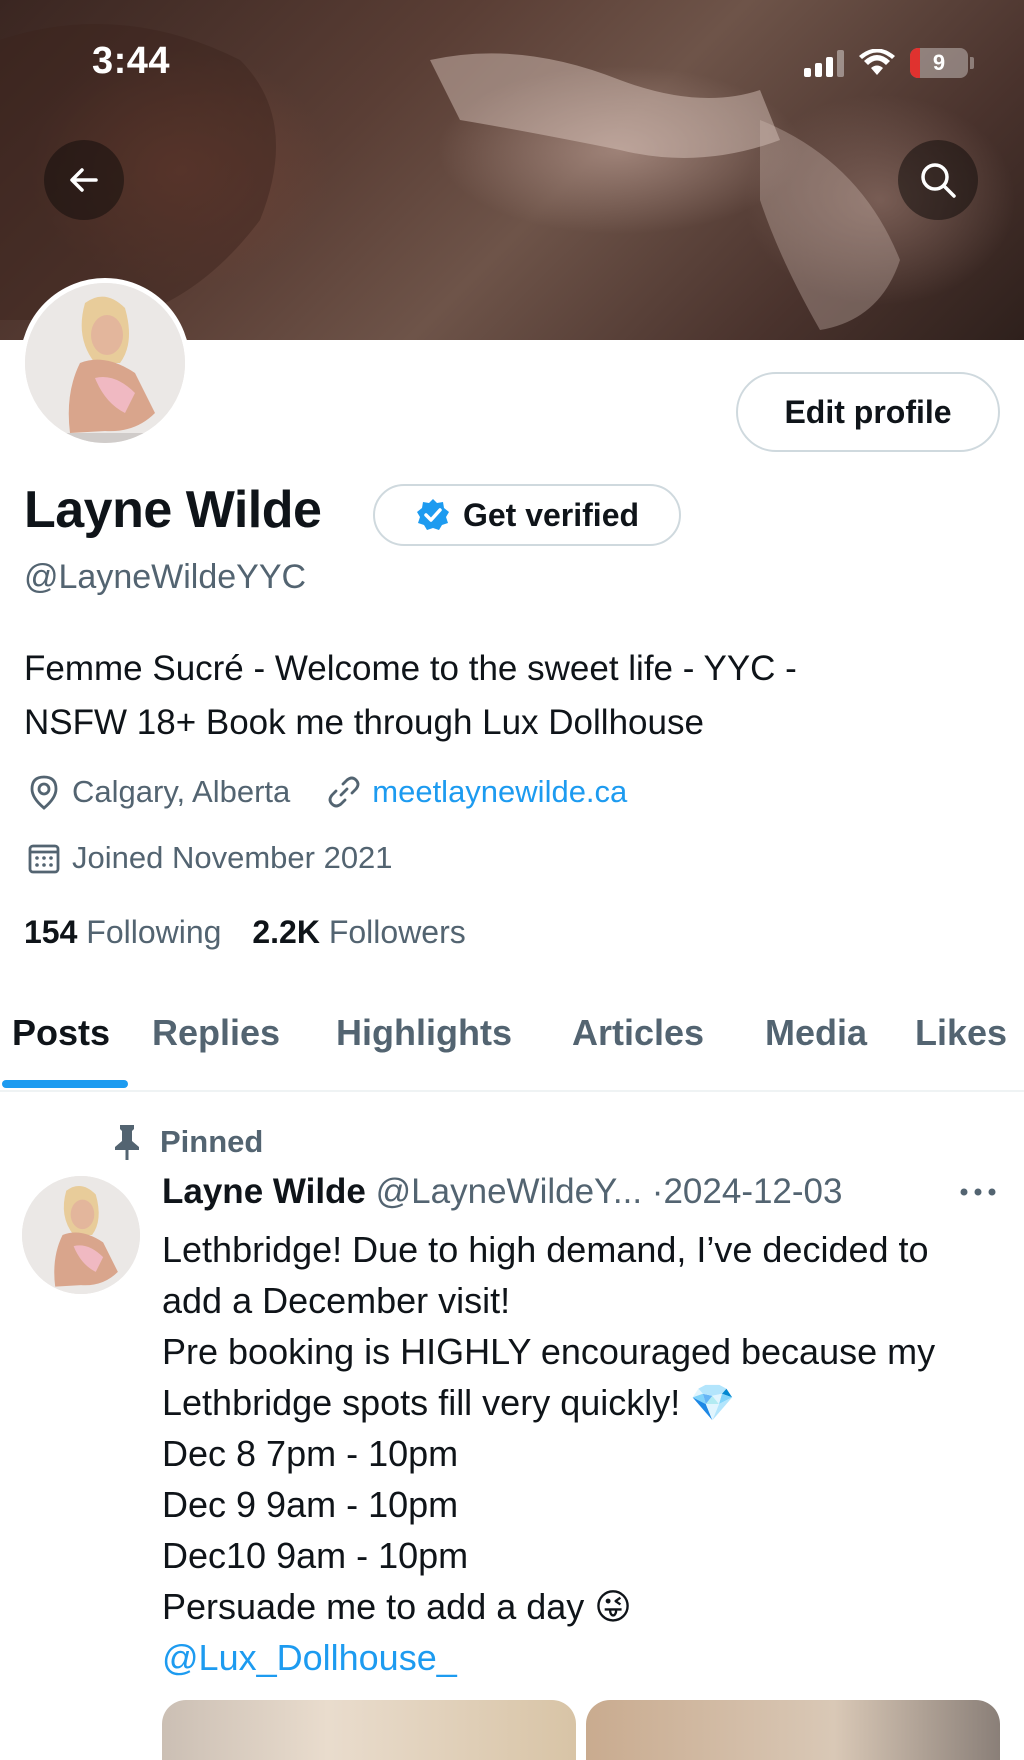  What do you see at coordinates (432, 514) in the screenshot?
I see `verified-badge-icon` at bounding box center [432, 514].